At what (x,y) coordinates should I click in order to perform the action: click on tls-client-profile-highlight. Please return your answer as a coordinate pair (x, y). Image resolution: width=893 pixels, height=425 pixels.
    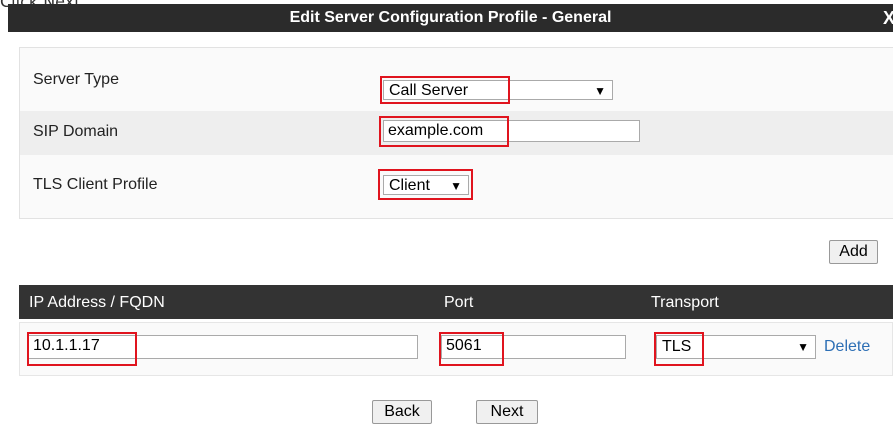
    Looking at the image, I should click on (425, 184).